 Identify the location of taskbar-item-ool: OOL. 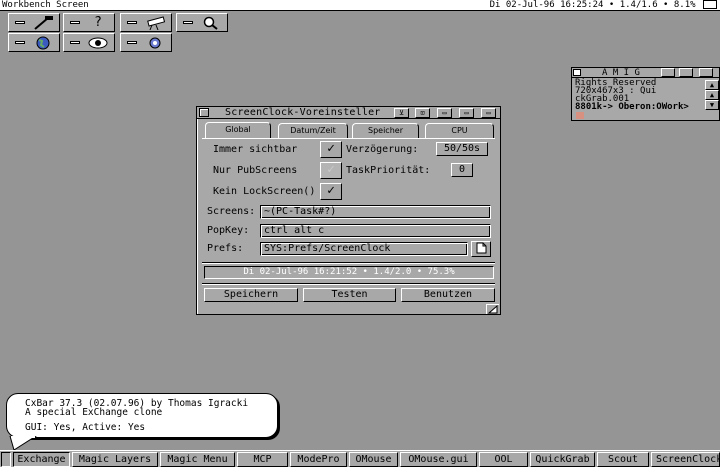
(503, 459).